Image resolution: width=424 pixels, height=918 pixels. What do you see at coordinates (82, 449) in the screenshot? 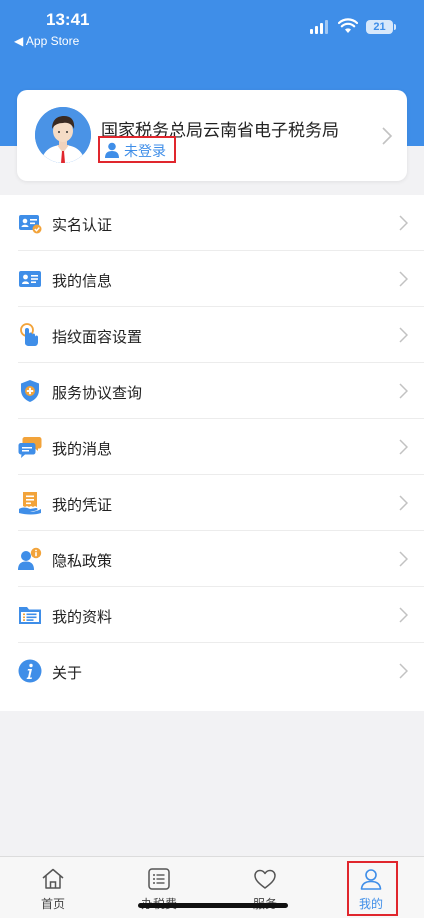
I see `menu-item-label: 我的消息` at bounding box center [82, 449].